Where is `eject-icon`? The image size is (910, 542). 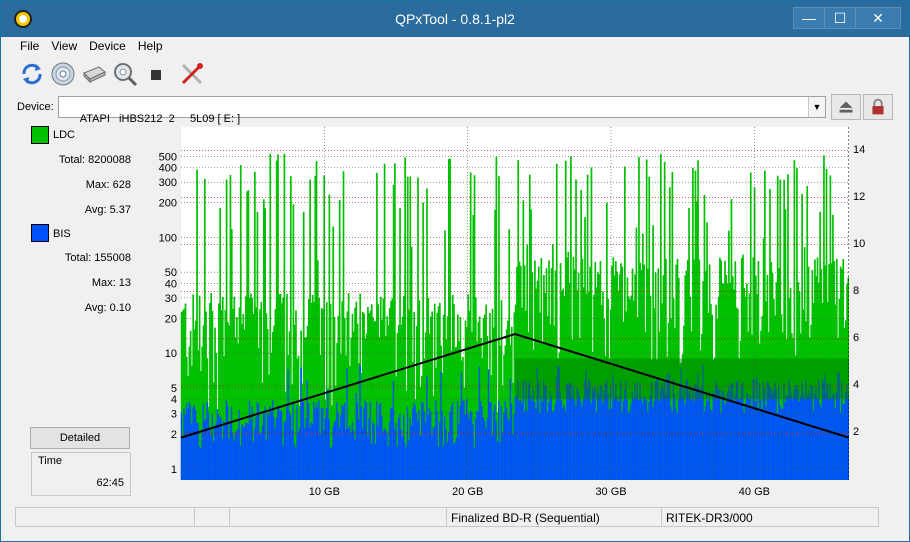 eject-icon is located at coordinates (846, 107).